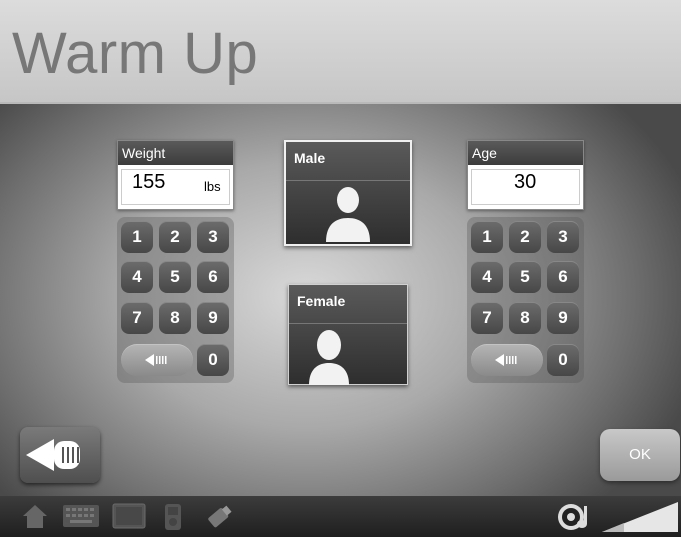 This screenshot has height=537, width=681. I want to click on weight-key-8: 8, so click(175, 318).